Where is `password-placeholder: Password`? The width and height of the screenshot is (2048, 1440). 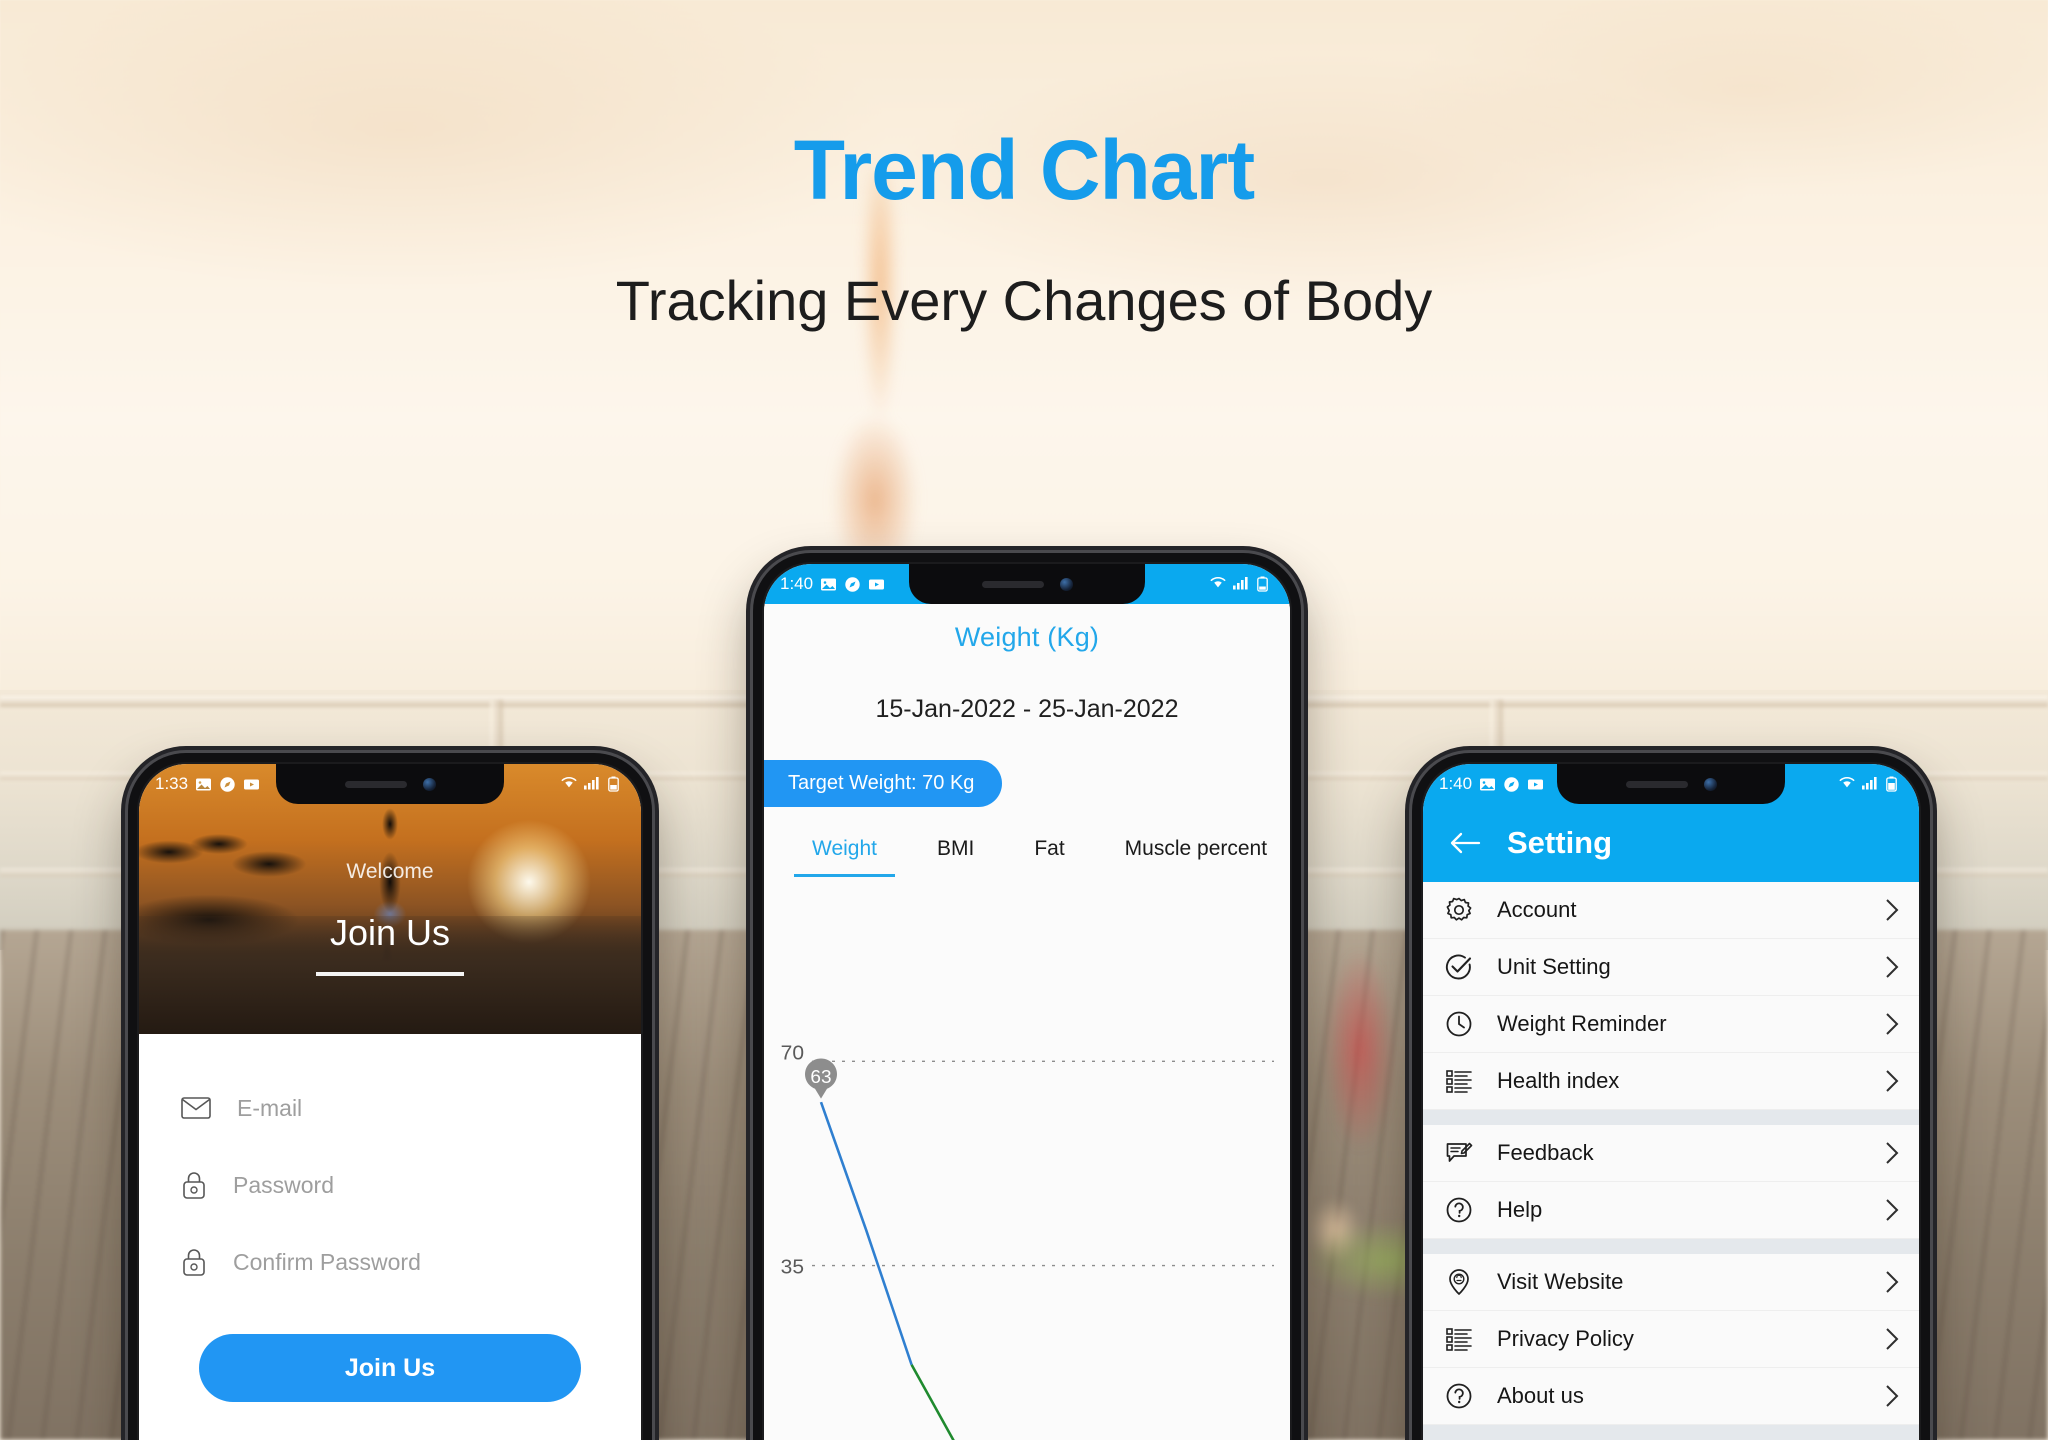
password-placeholder: Password is located at coordinates (283, 1184).